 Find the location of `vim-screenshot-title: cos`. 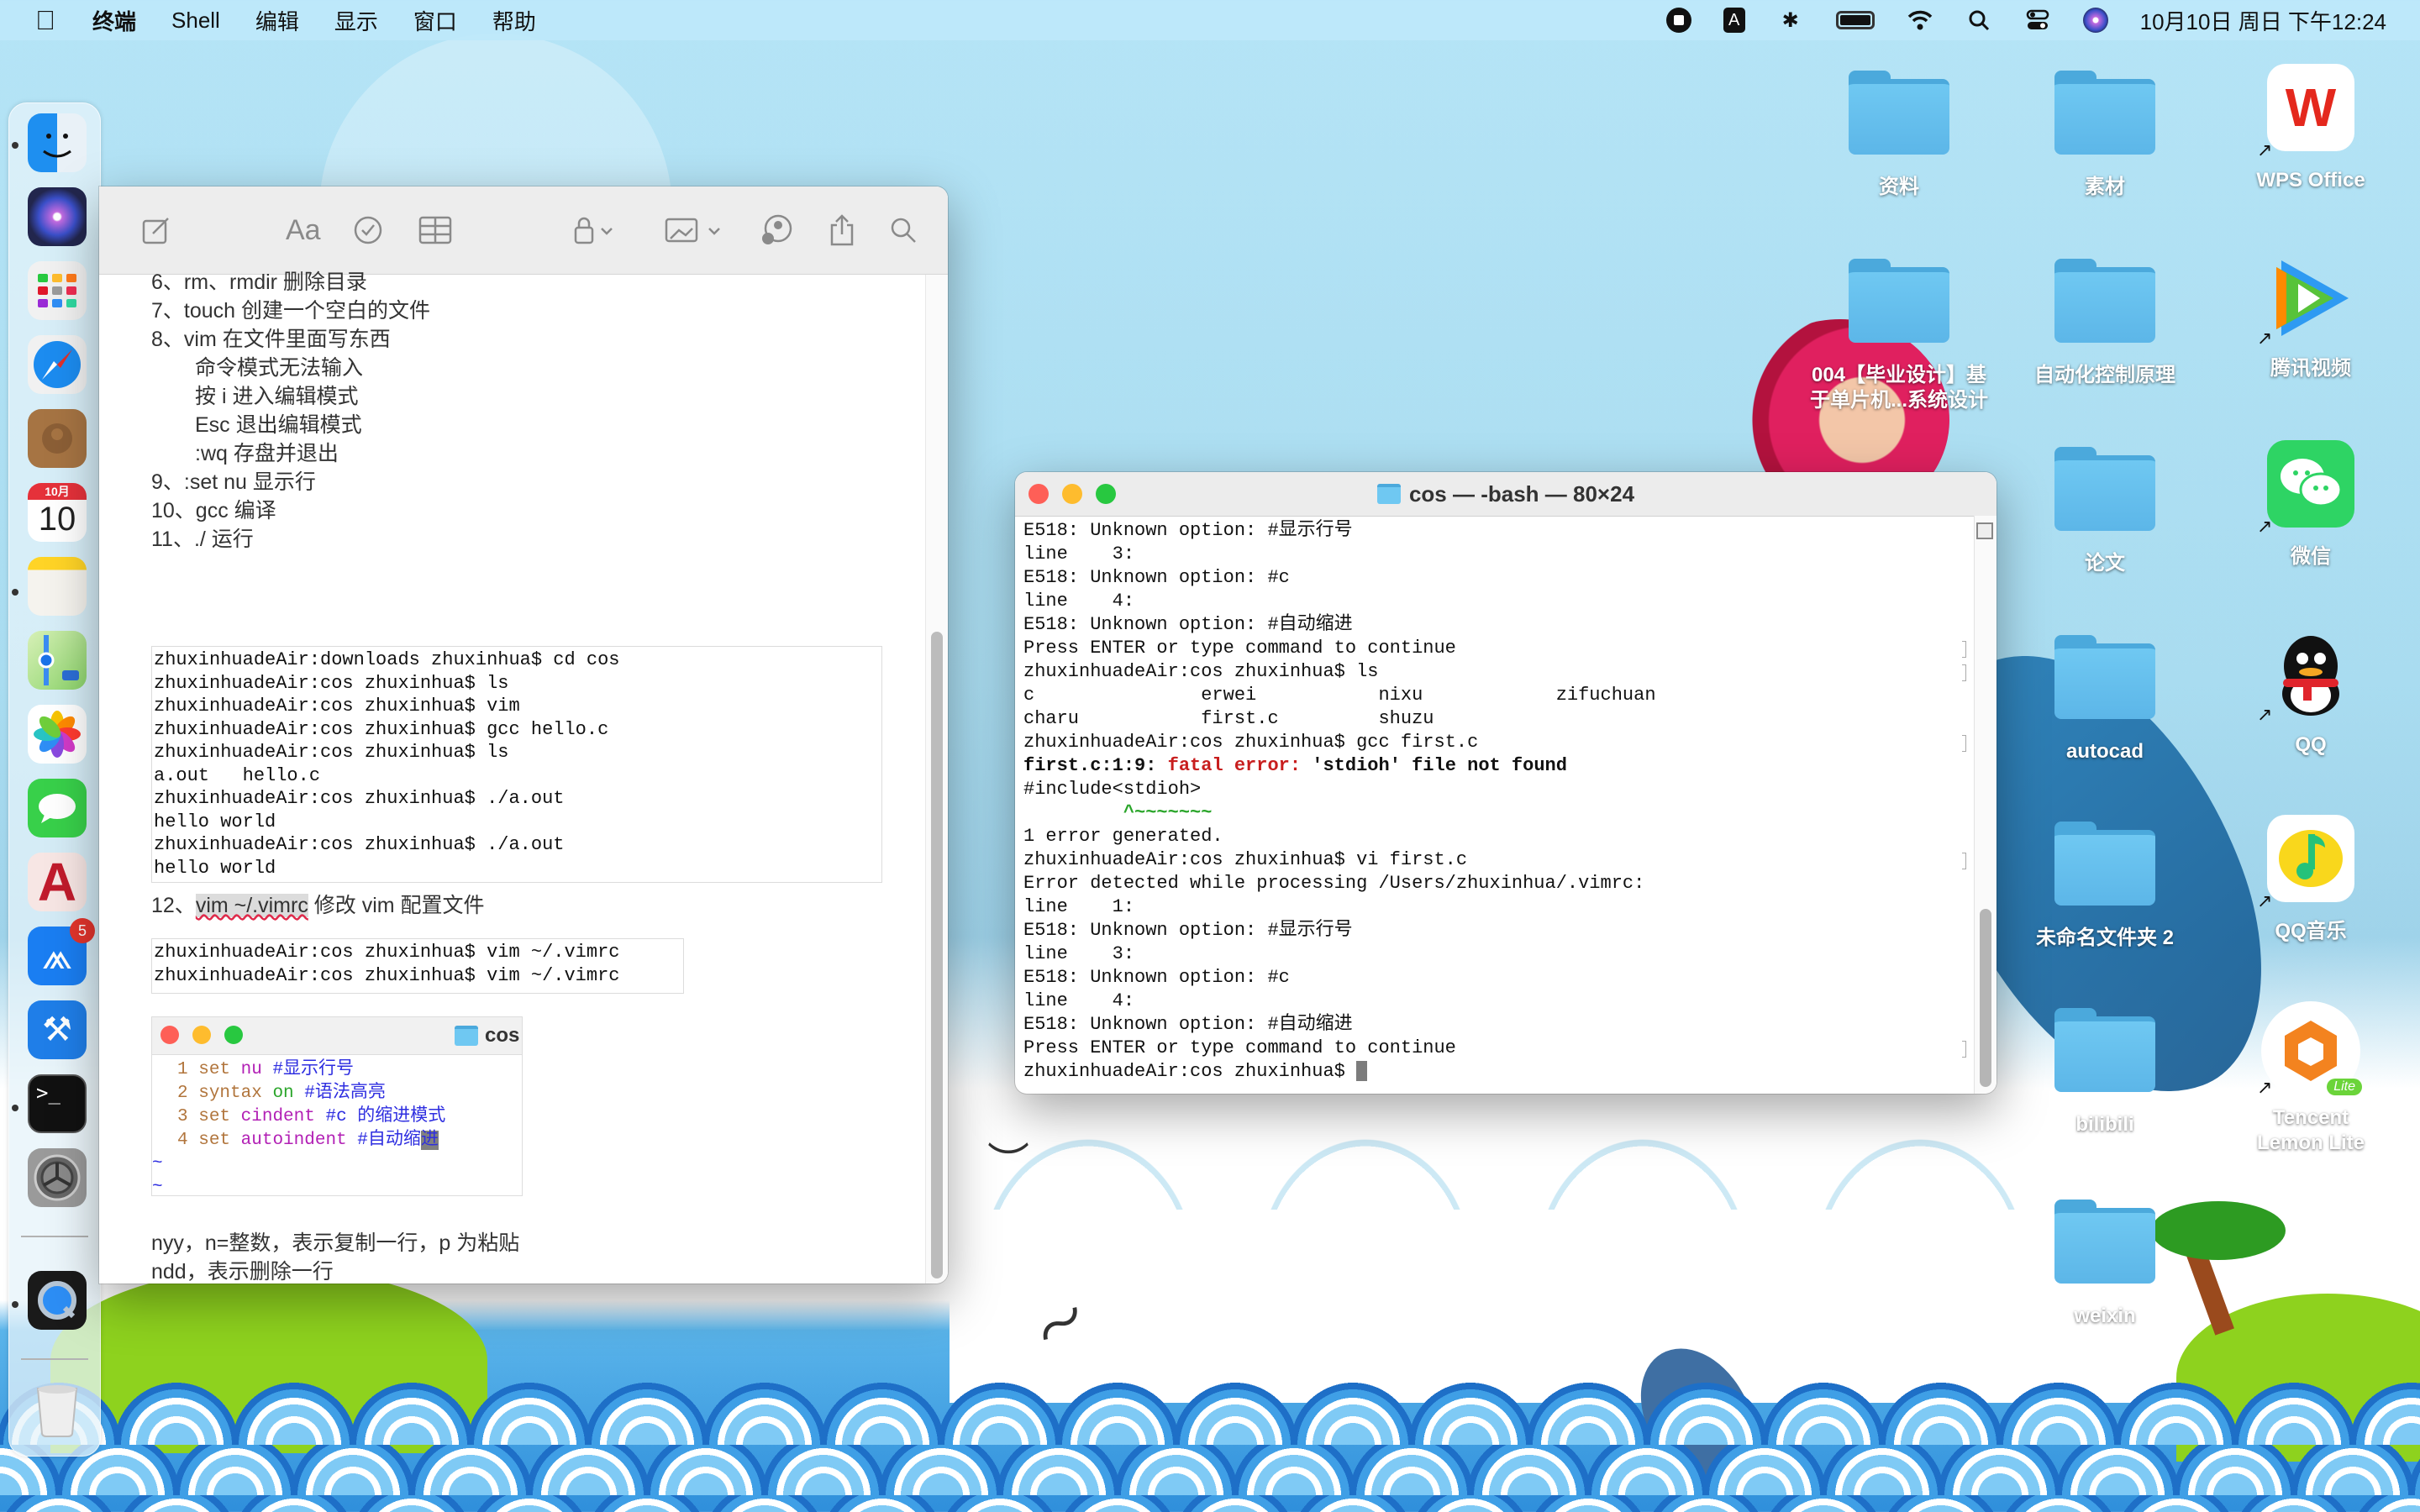

vim-screenshot-title: cos is located at coordinates (487, 1035).